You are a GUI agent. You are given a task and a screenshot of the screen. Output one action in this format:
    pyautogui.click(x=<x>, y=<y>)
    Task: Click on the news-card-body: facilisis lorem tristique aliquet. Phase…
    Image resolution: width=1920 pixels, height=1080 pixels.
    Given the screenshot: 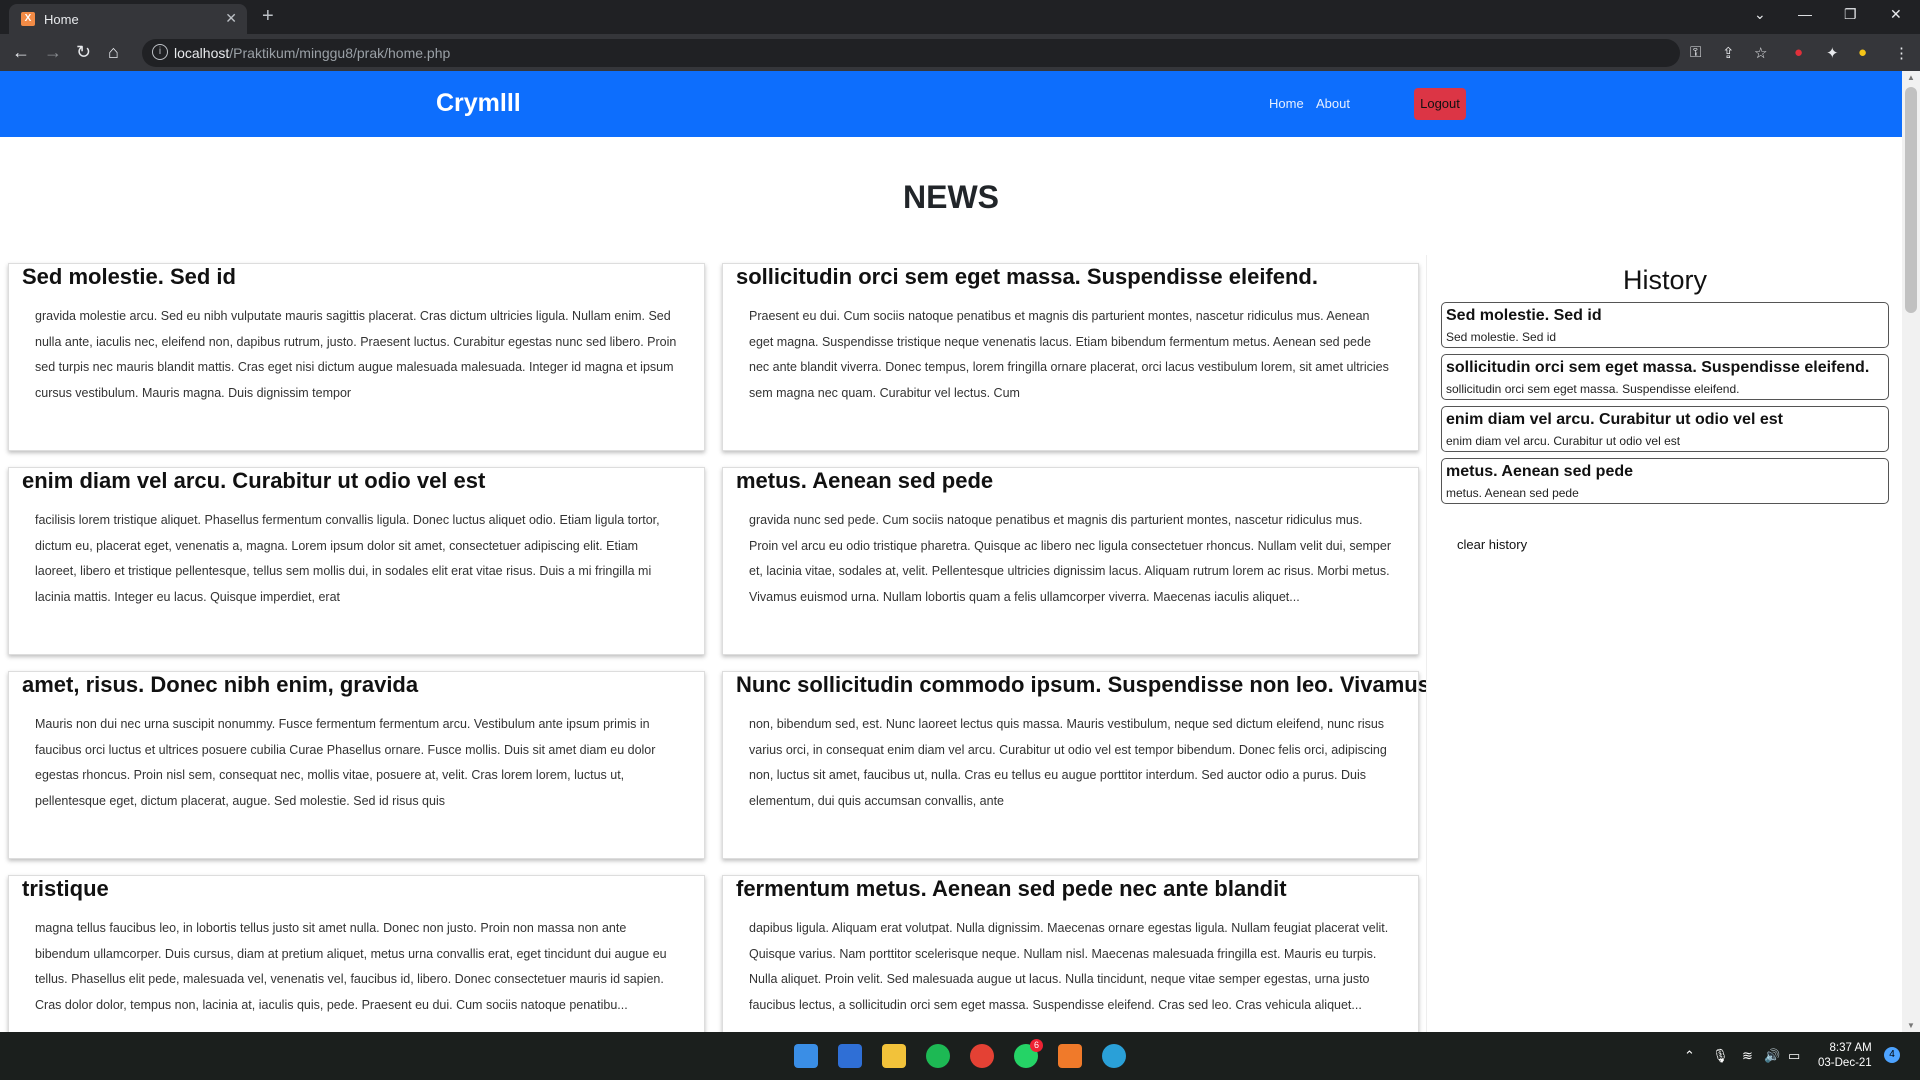 What is the action you would take?
    pyautogui.click(x=347, y=558)
    